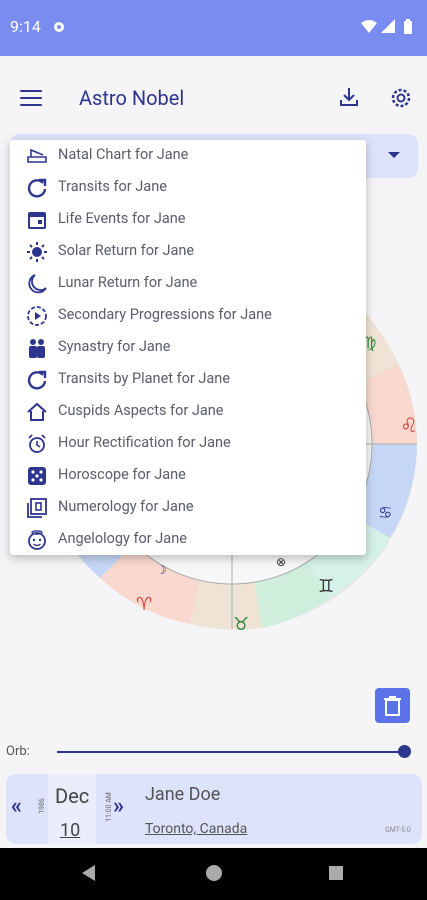 The image size is (427, 900). I want to click on app-title: Astro Nobel, so click(132, 98).